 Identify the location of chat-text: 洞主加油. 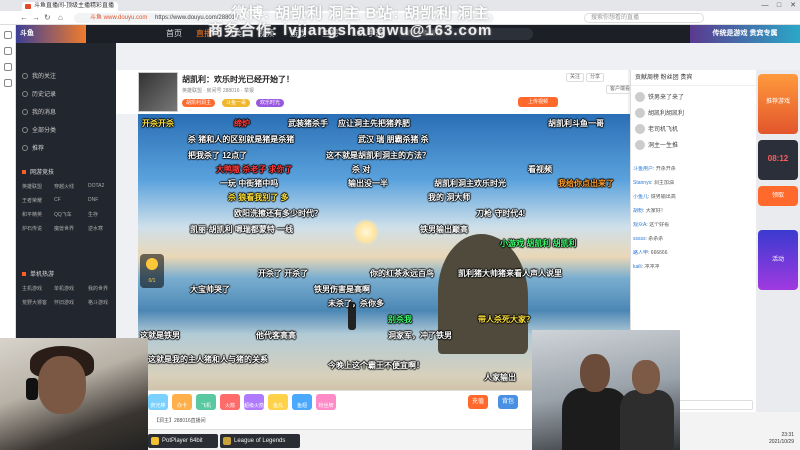
(663, 183).